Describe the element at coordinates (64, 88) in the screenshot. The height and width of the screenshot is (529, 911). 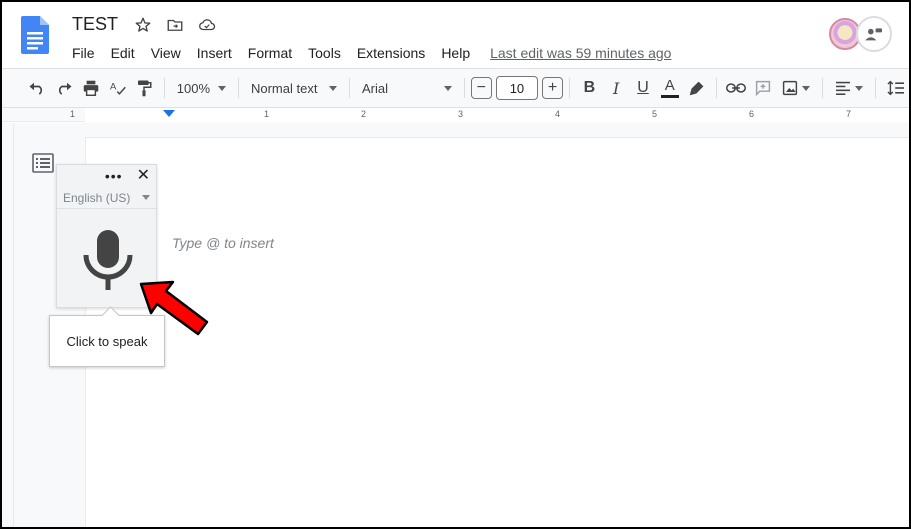
I see `redo-icon` at that location.